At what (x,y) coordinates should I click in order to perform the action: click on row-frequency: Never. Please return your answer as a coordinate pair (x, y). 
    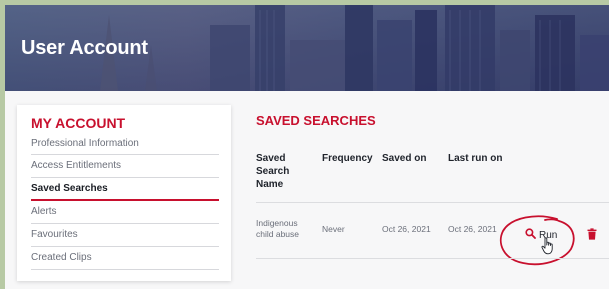
    Looking at the image, I should click on (333, 229).